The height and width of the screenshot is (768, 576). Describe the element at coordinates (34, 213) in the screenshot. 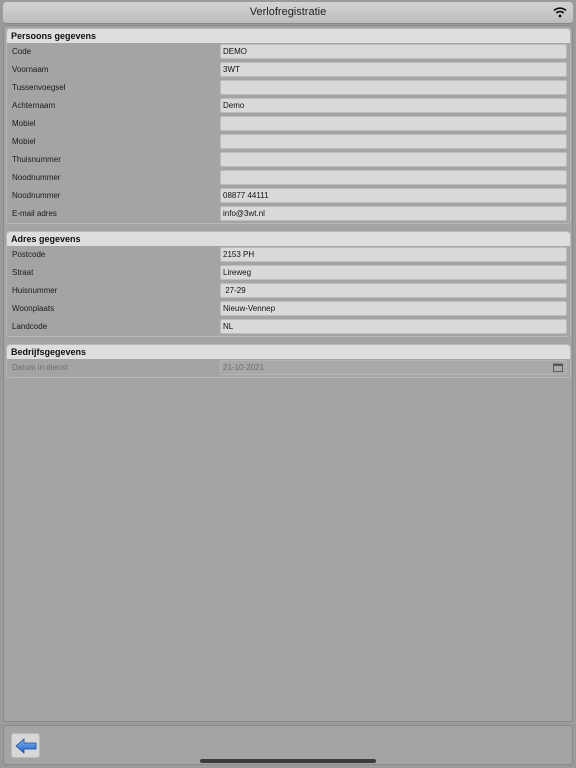

I see `field-label: E-mail adres` at that location.